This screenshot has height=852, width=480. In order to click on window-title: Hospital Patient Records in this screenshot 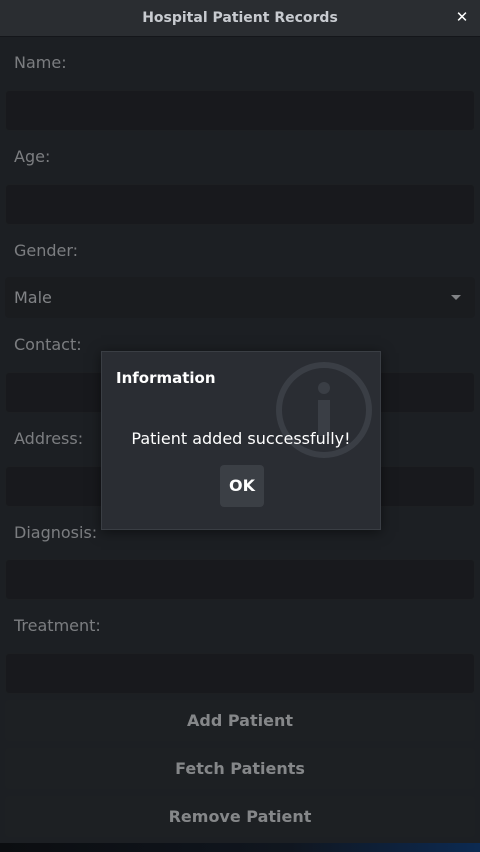, I will do `click(240, 18)`.